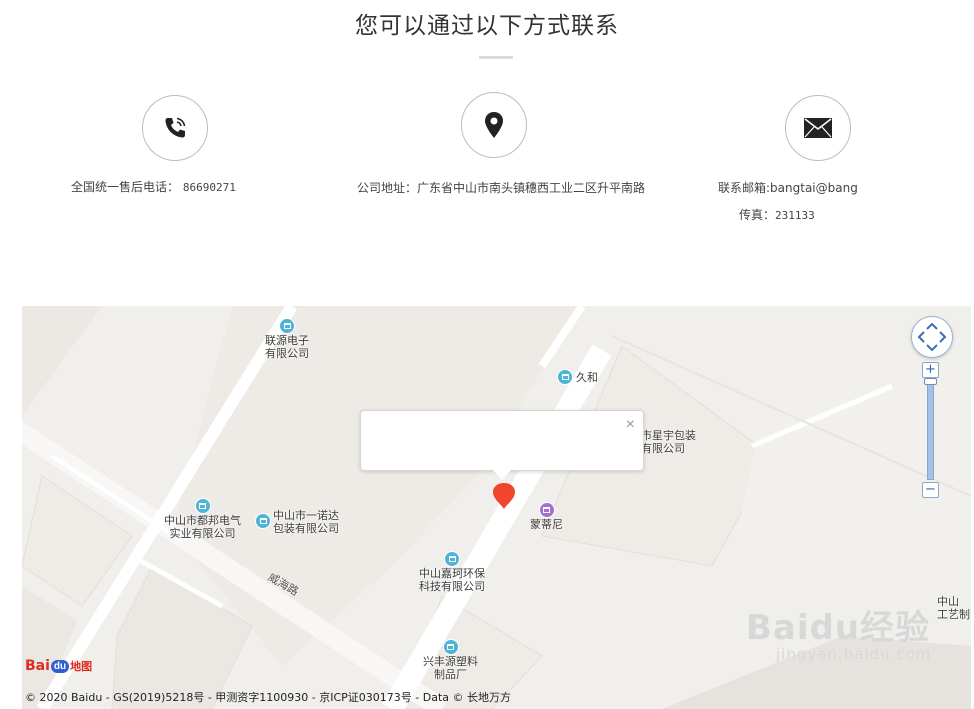 This screenshot has height=709, width=974. I want to click on fax-info: 传真：231133, so click(777, 214).